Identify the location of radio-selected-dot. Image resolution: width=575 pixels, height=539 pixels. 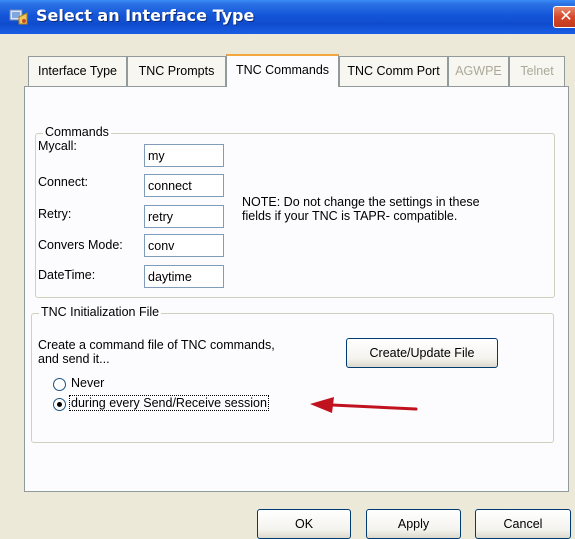
(59, 404).